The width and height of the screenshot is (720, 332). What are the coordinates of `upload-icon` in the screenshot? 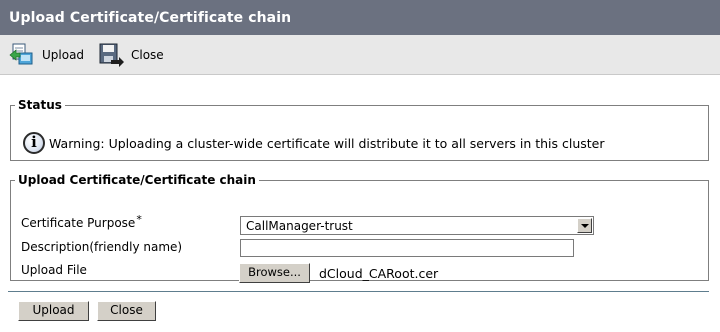 It's located at (22, 55).